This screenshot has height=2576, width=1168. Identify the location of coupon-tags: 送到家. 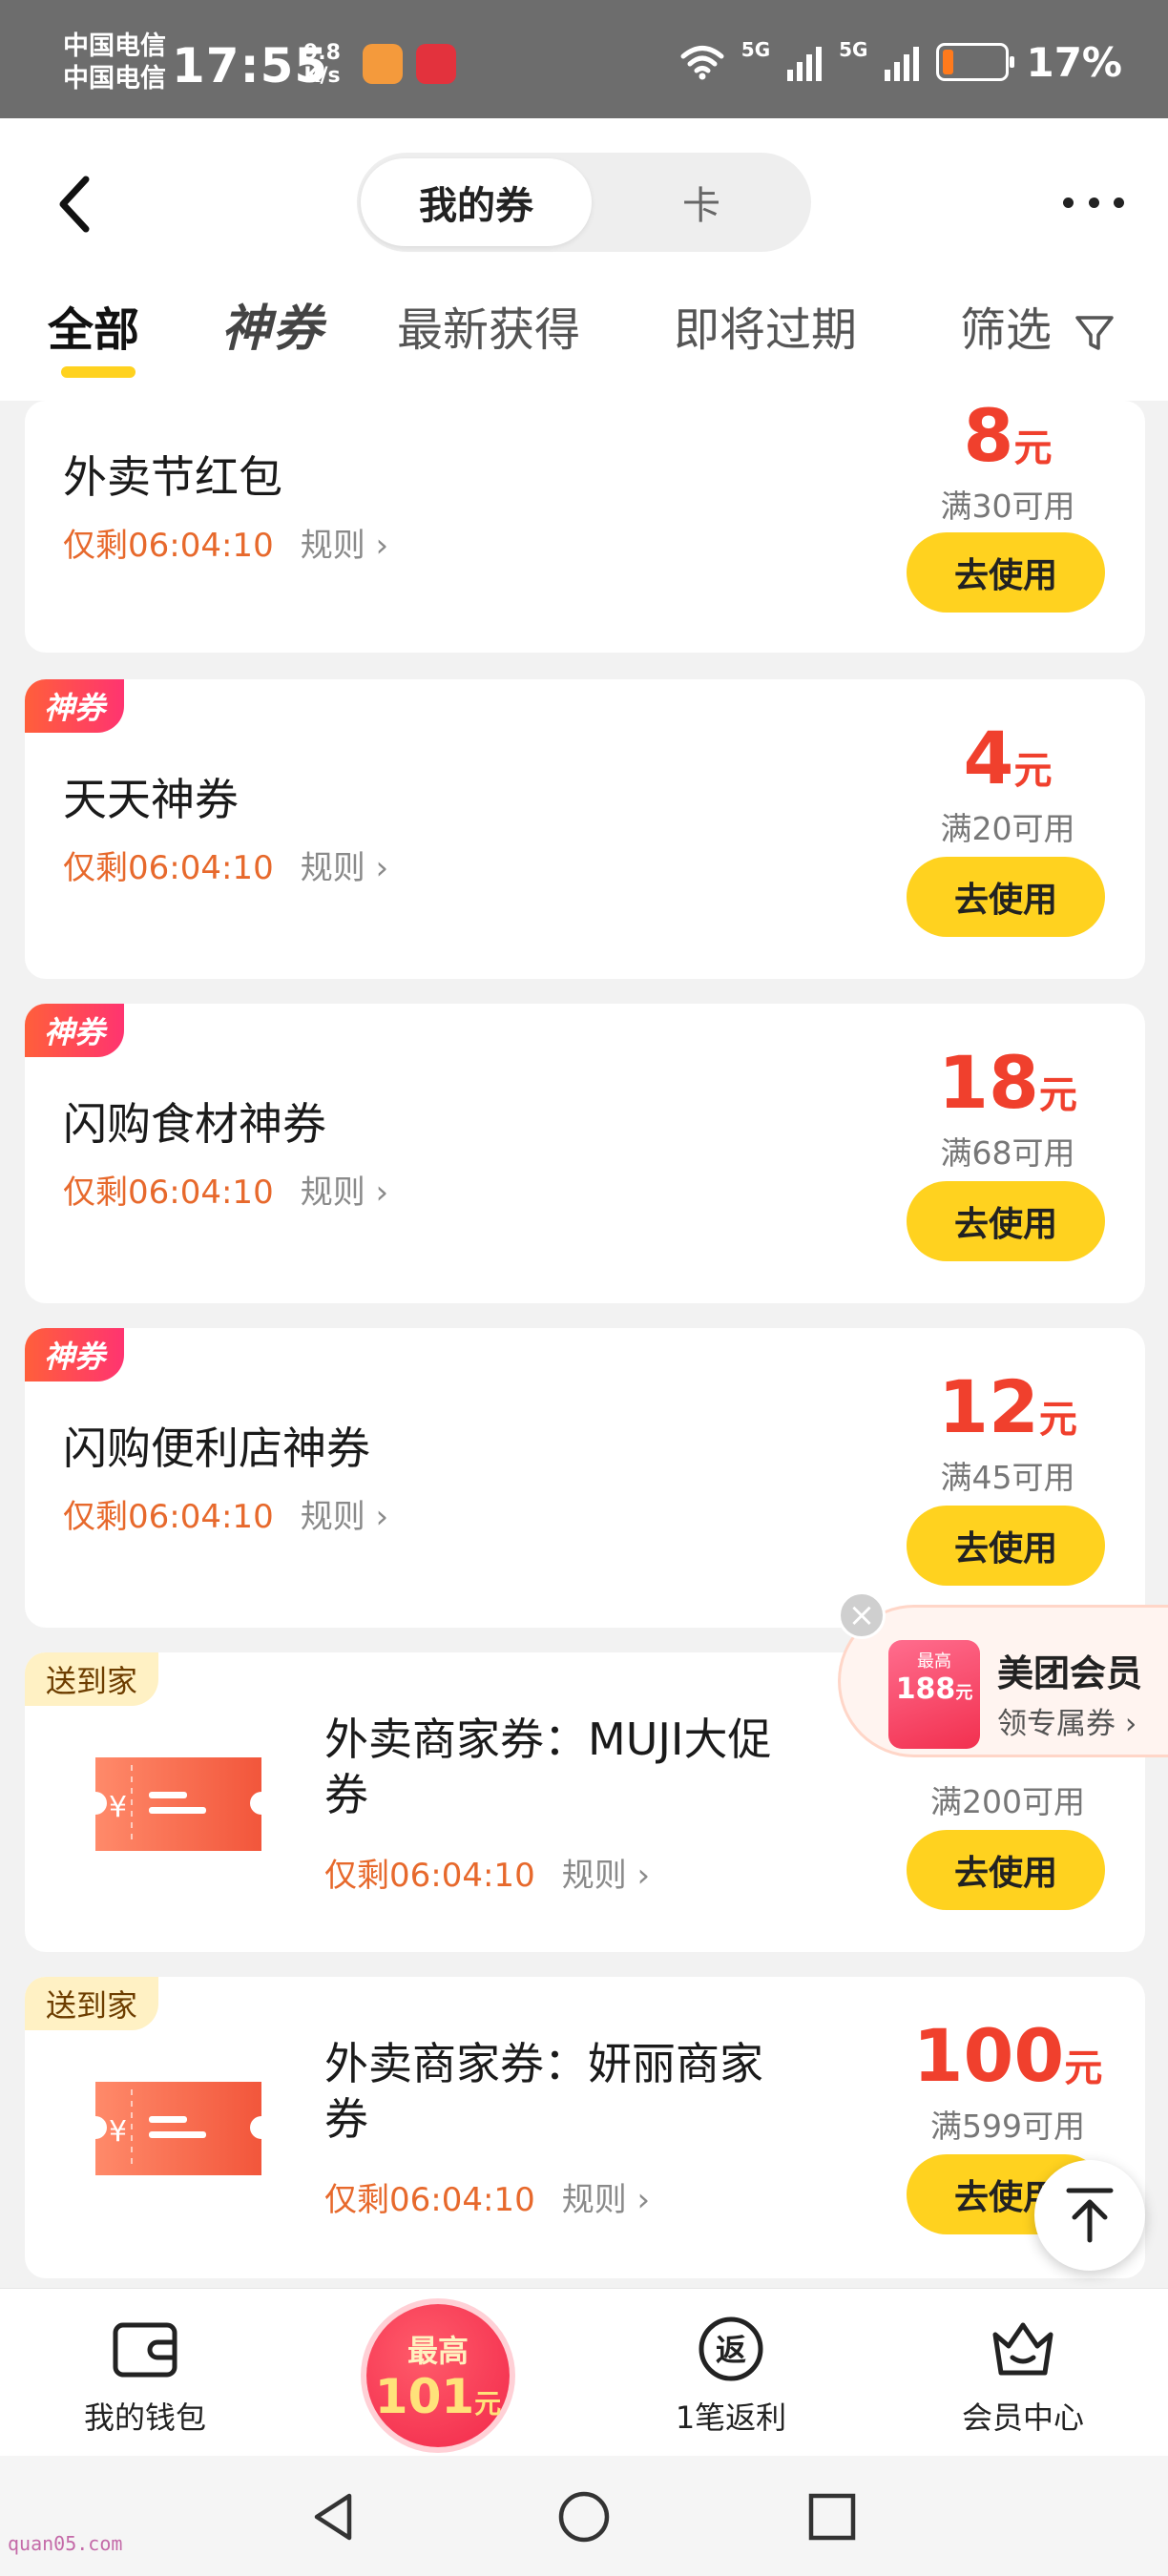
(92, 2003).